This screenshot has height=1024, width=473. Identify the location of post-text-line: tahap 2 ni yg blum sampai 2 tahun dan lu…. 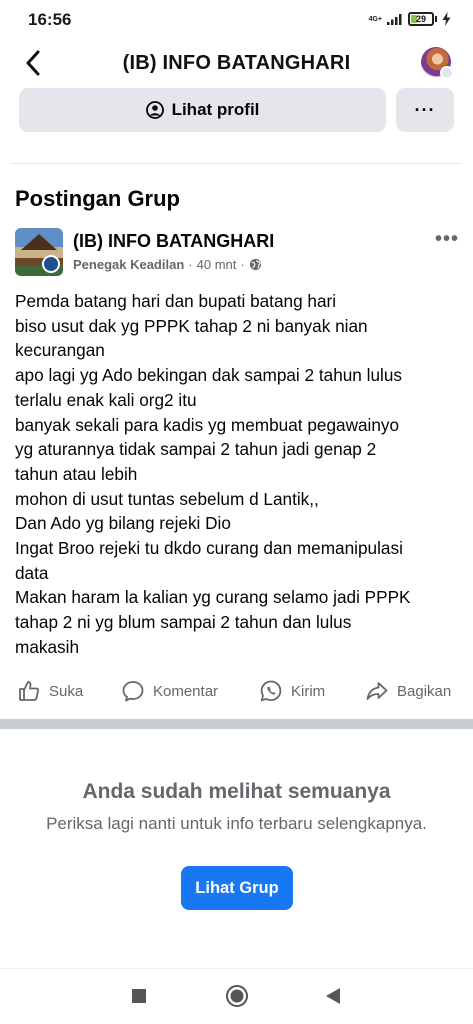
(183, 622).